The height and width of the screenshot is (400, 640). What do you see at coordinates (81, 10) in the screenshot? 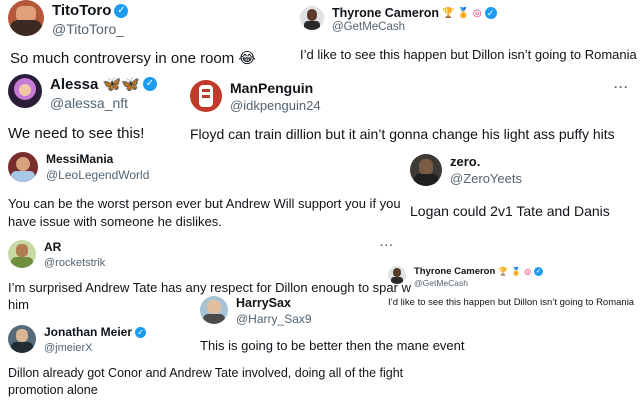
I see `display-name: TitoToro` at bounding box center [81, 10].